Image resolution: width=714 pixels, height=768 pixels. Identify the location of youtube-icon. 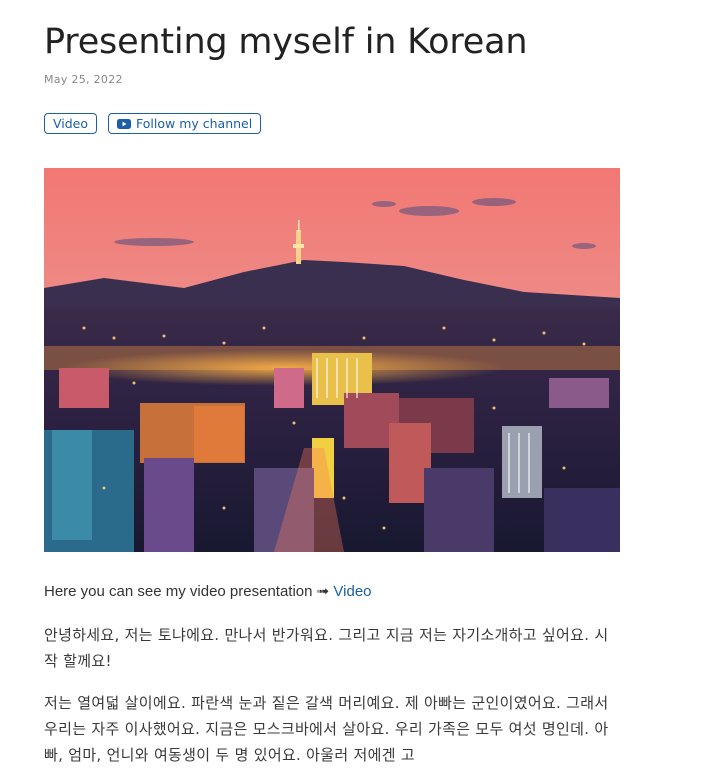
(124, 123).